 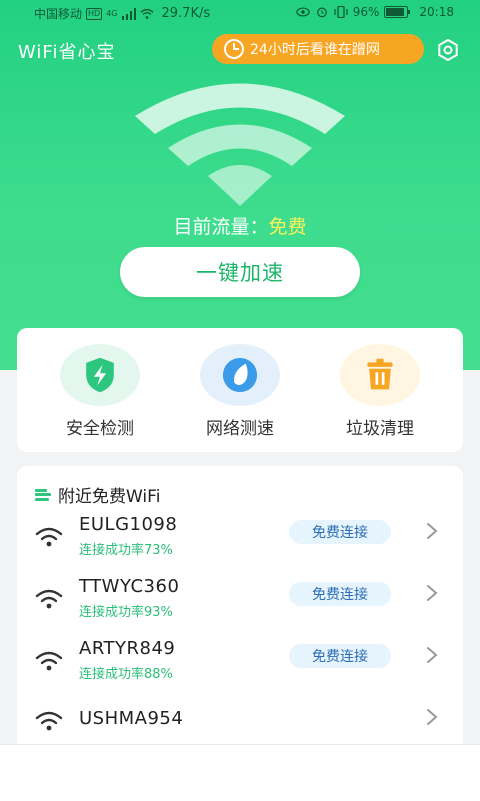 What do you see at coordinates (58, 14) in the screenshot?
I see `carrier-label: 中国移动` at bounding box center [58, 14].